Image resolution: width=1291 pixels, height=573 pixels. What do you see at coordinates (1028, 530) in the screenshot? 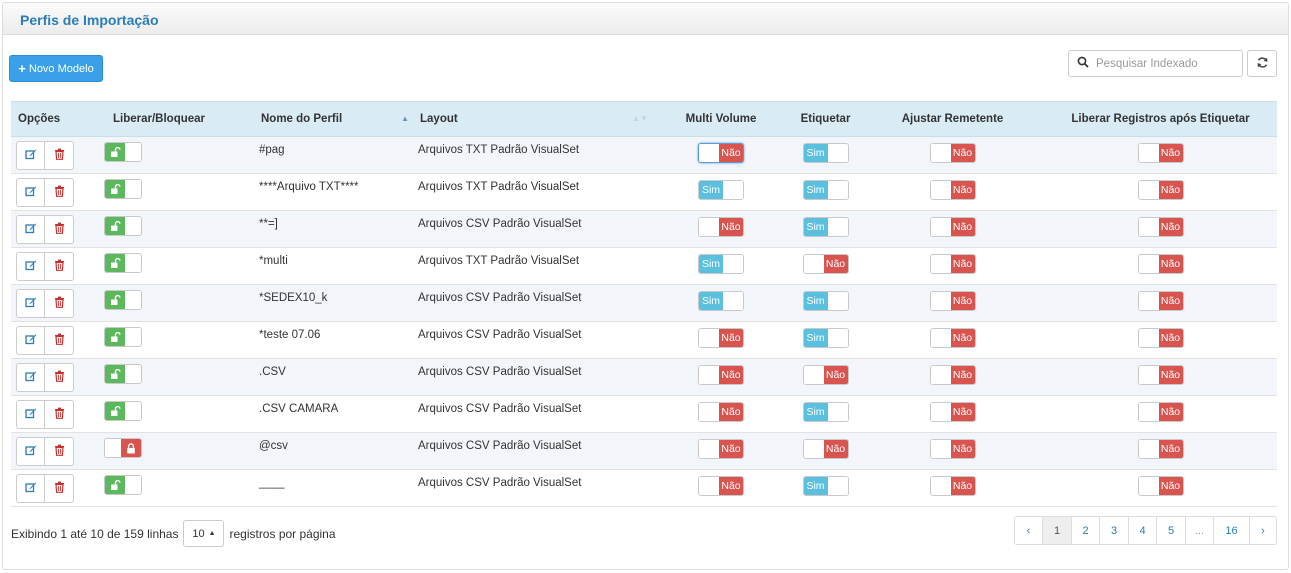
I see `page-prev-button: ‹` at bounding box center [1028, 530].